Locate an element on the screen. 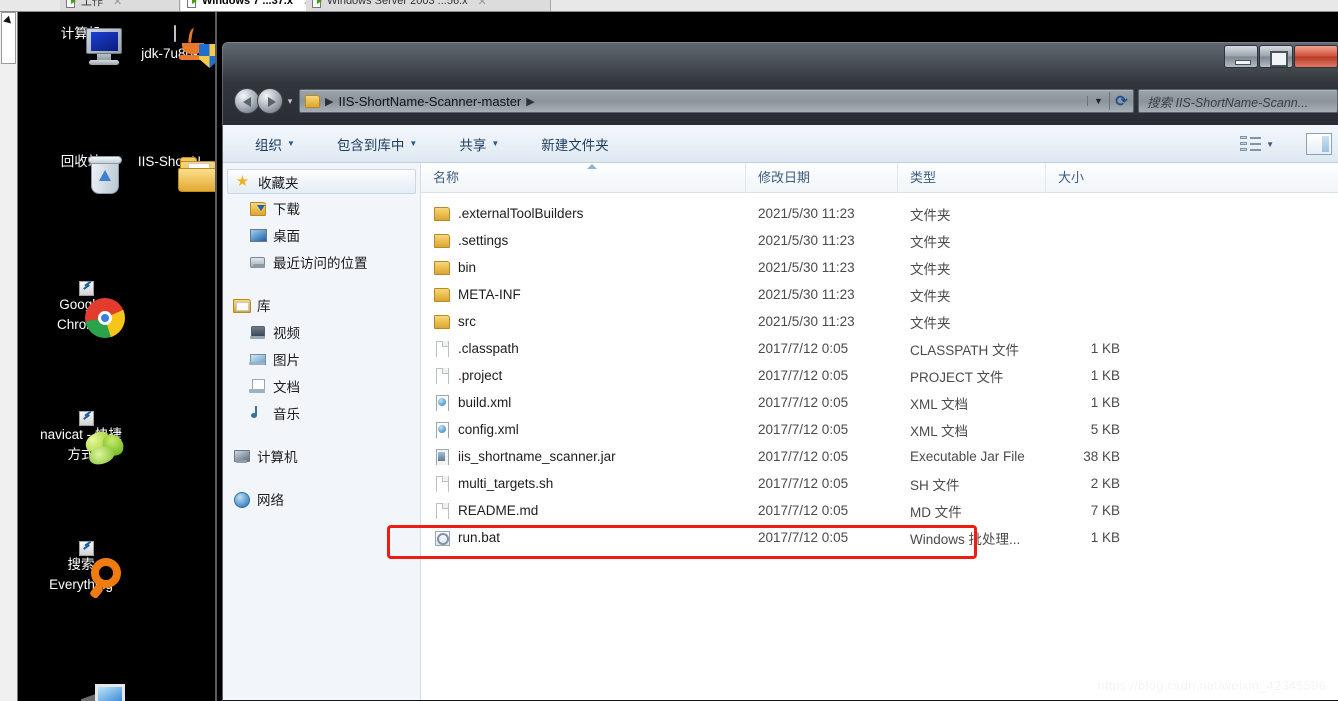 The image size is (1338, 701). file-name-cell: .settings is located at coordinates (583, 240).